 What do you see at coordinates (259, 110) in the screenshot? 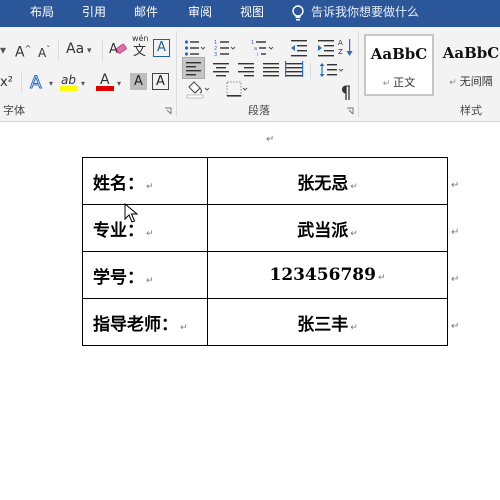
I see `paragraph-group-label: 段落` at bounding box center [259, 110].